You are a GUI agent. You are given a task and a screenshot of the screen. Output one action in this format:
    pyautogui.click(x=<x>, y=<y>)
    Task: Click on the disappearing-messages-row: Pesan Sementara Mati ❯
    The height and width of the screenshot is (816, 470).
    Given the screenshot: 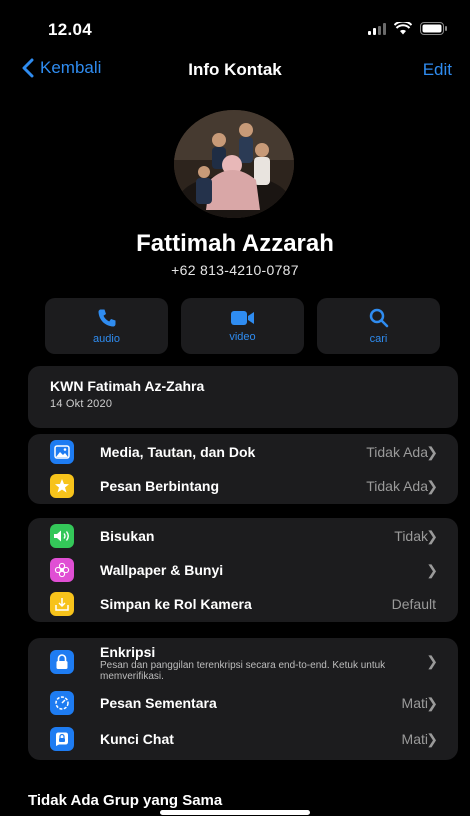 What is the action you would take?
    pyautogui.click(x=243, y=703)
    